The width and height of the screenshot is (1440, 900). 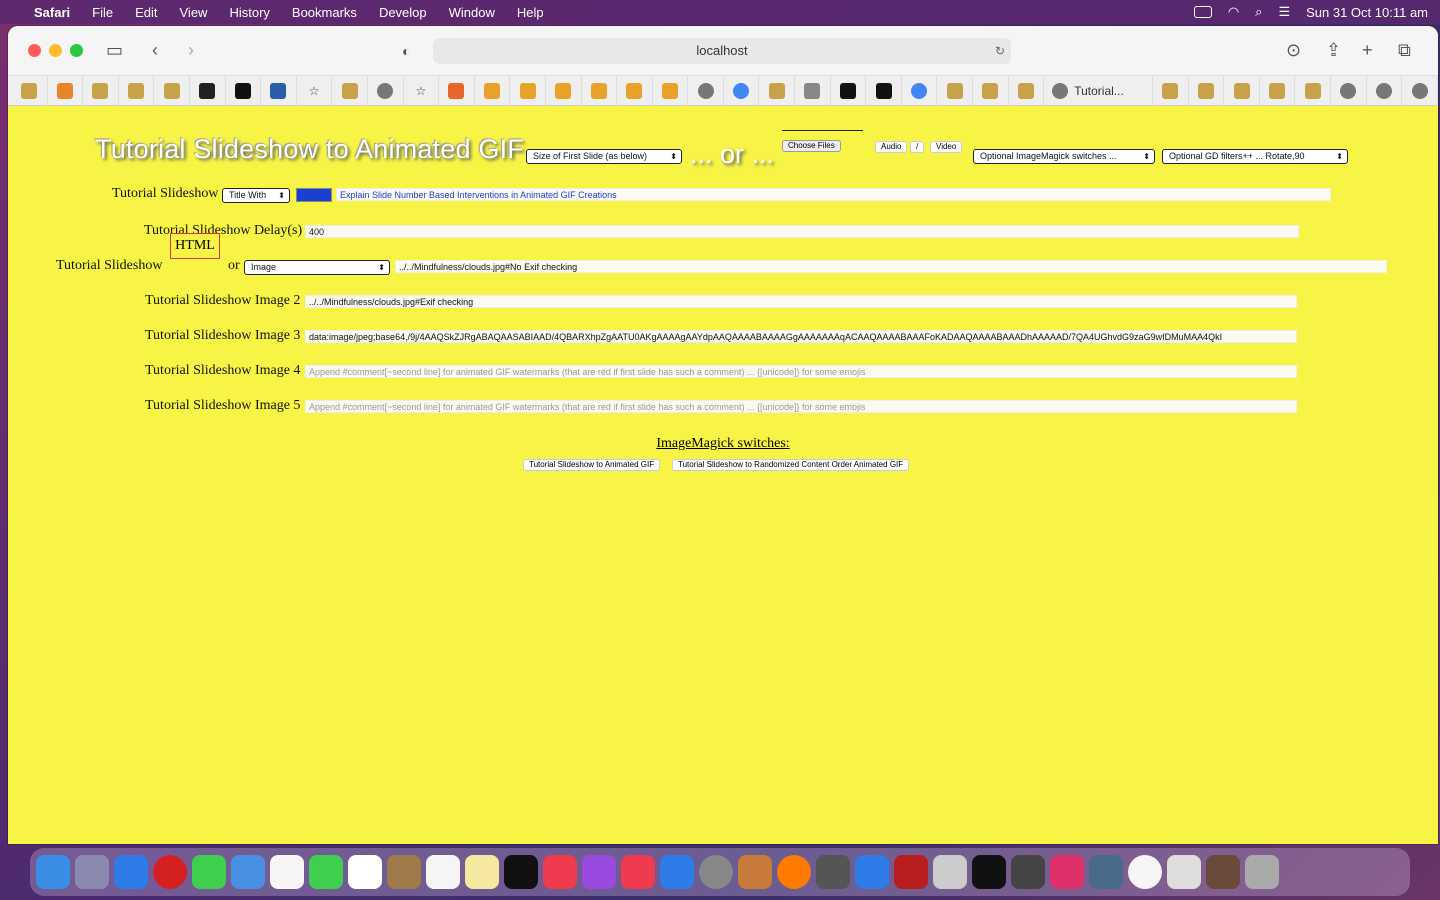 I want to click on xcode-icon, so click(x=872, y=872).